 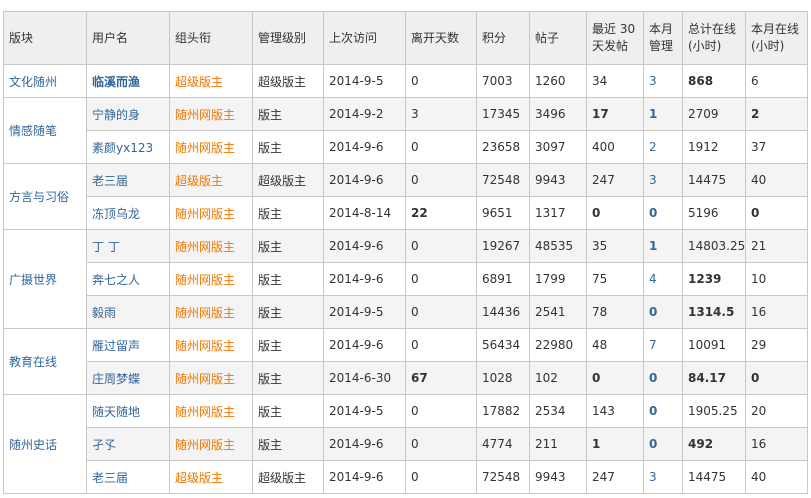 What do you see at coordinates (288, 81) in the screenshot?
I see `admin-level-cell: 超级版主` at bounding box center [288, 81].